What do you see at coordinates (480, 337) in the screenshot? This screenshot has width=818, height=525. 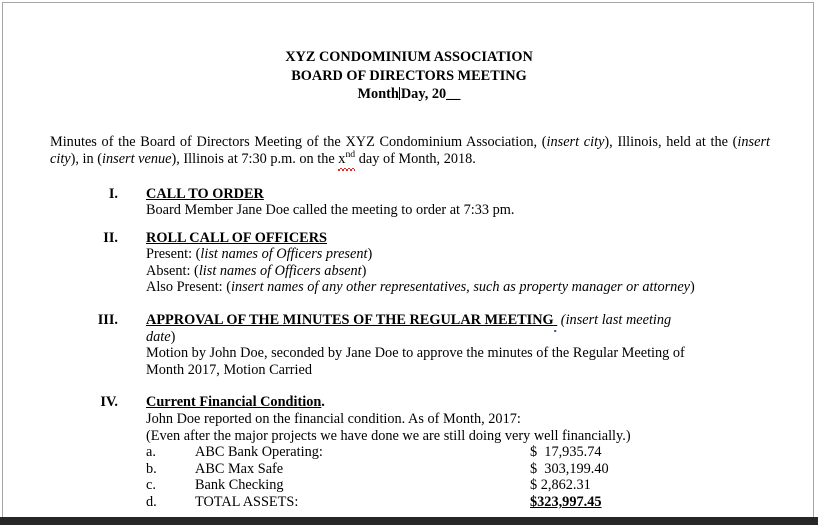 I see `section-heading-suffix-line-2: date)` at bounding box center [480, 337].